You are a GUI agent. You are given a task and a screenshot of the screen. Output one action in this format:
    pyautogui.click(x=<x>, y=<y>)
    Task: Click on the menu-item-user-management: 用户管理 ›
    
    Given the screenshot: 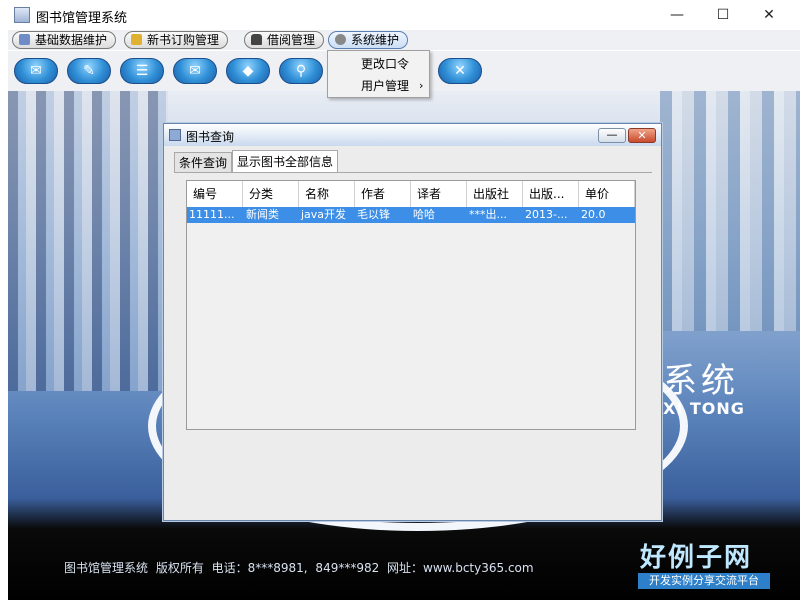 What is the action you would take?
    pyautogui.click(x=378, y=86)
    